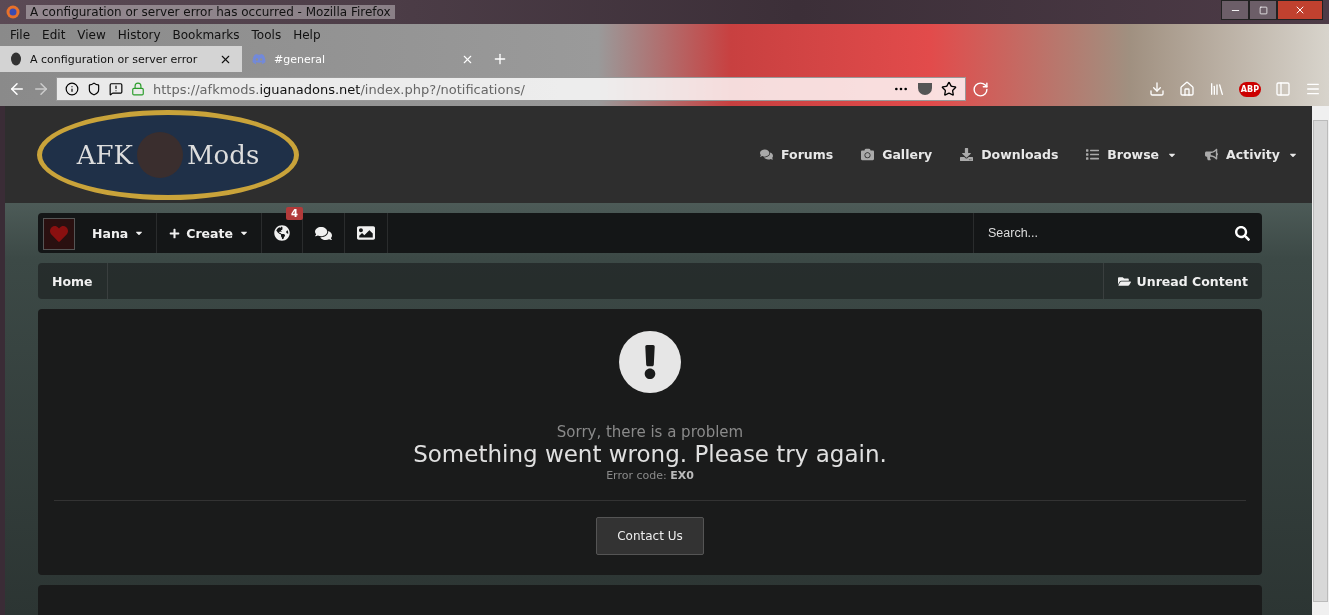 The height and width of the screenshot is (615, 1329). I want to click on reload-icon, so click(980, 89).